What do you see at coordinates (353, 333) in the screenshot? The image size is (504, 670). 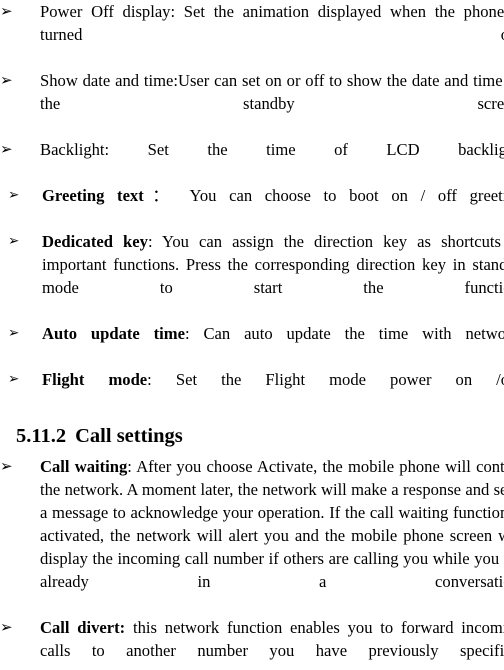 I see `list-item-body: Can auto update the time with network.` at bounding box center [353, 333].